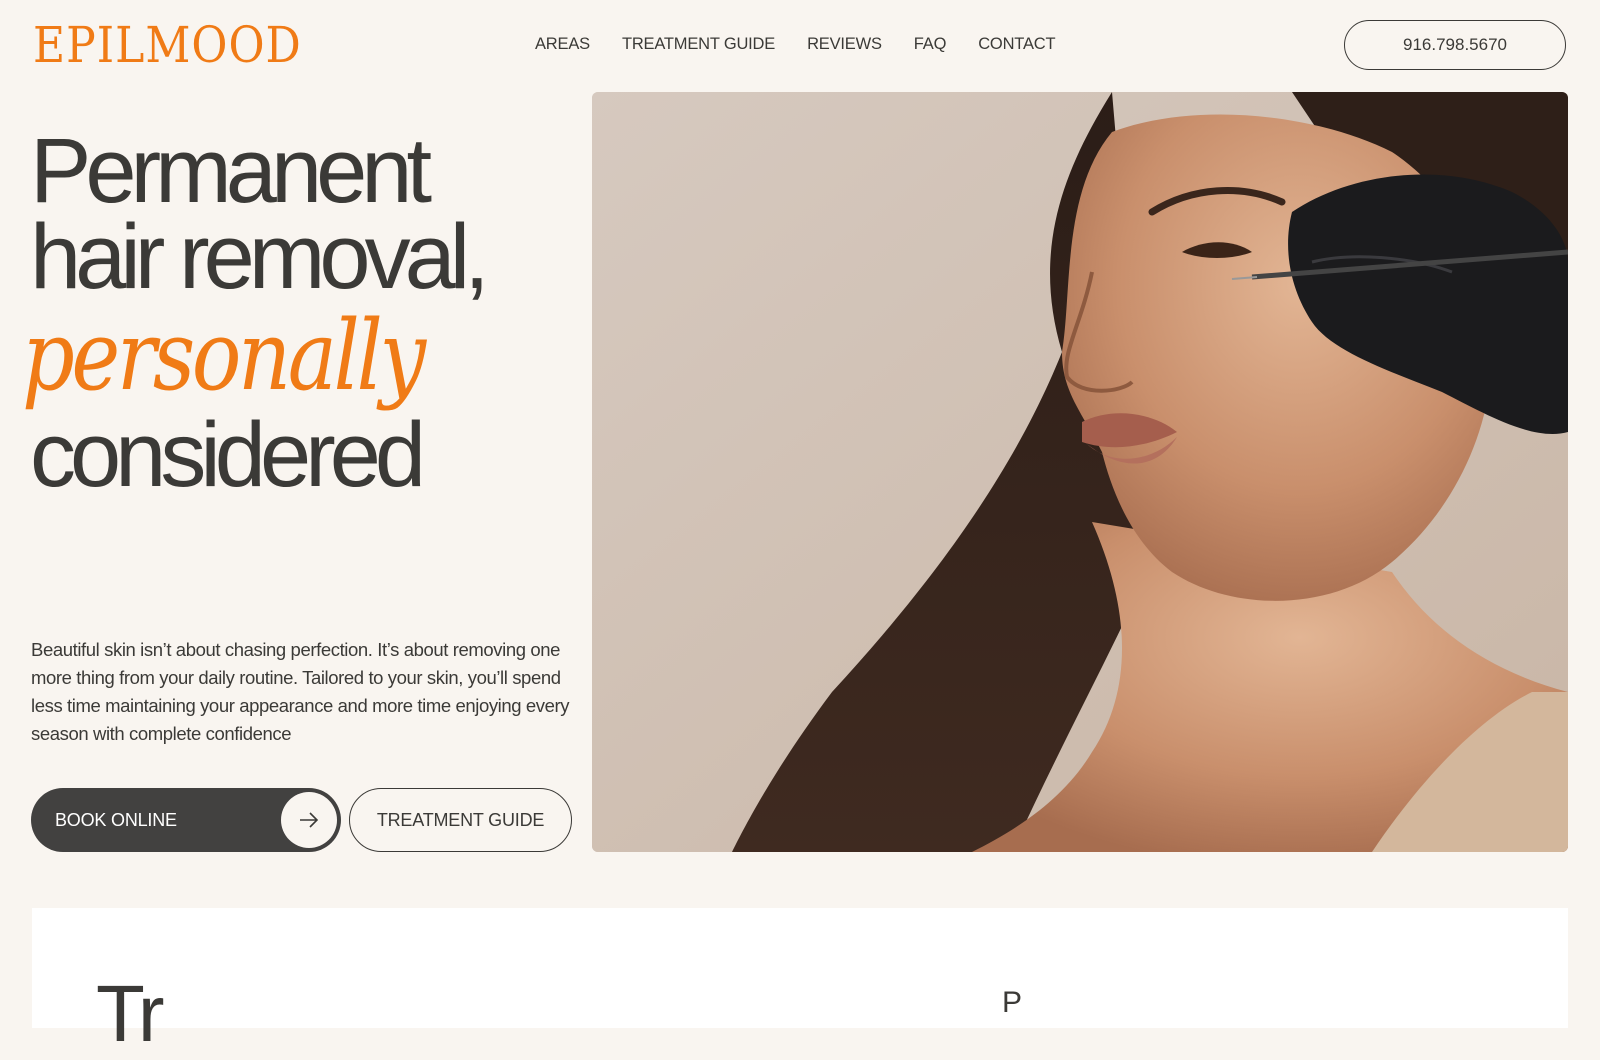 The image size is (1600, 1060). What do you see at coordinates (130, 1013) in the screenshot?
I see `section-title: Tr` at bounding box center [130, 1013].